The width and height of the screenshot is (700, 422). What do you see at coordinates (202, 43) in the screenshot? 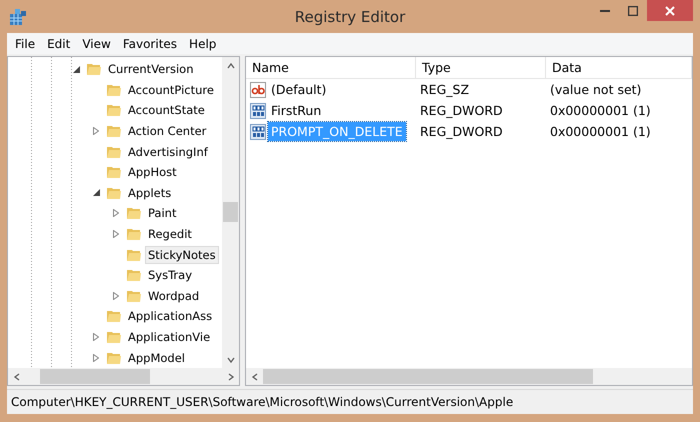
I see `menu-item: Help` at bounding box center [202, 43].